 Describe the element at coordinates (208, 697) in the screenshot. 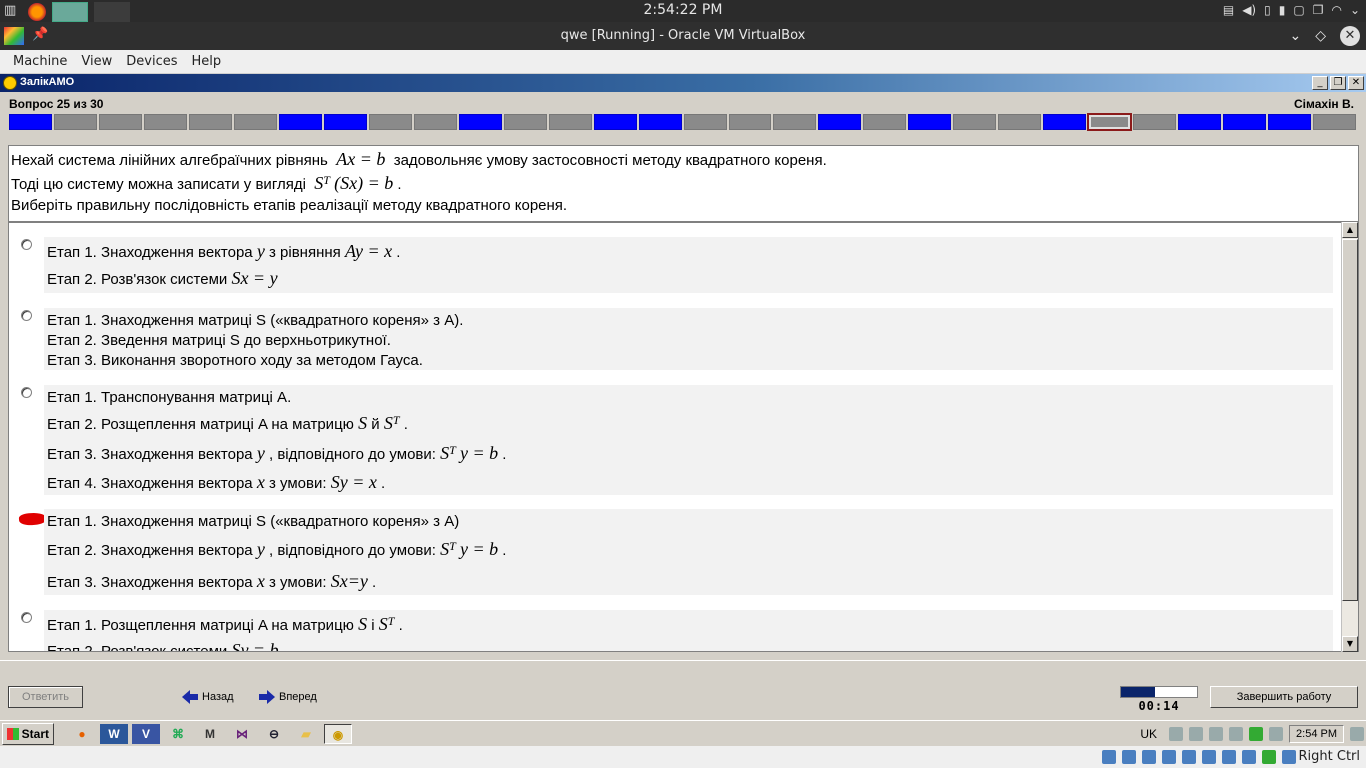

I see `back-button: Назад` at that location.